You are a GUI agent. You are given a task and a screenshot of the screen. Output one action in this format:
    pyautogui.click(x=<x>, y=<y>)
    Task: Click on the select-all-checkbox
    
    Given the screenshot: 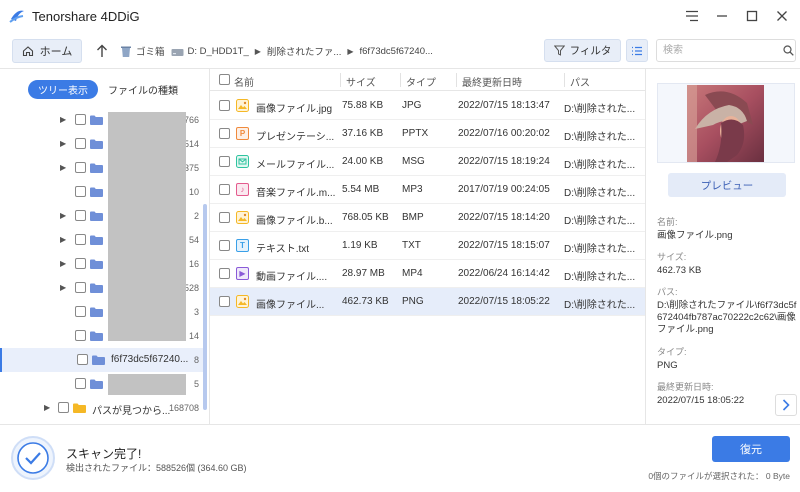 What is the action you would take?
    pyautogui.click(x=224, y=79)
    